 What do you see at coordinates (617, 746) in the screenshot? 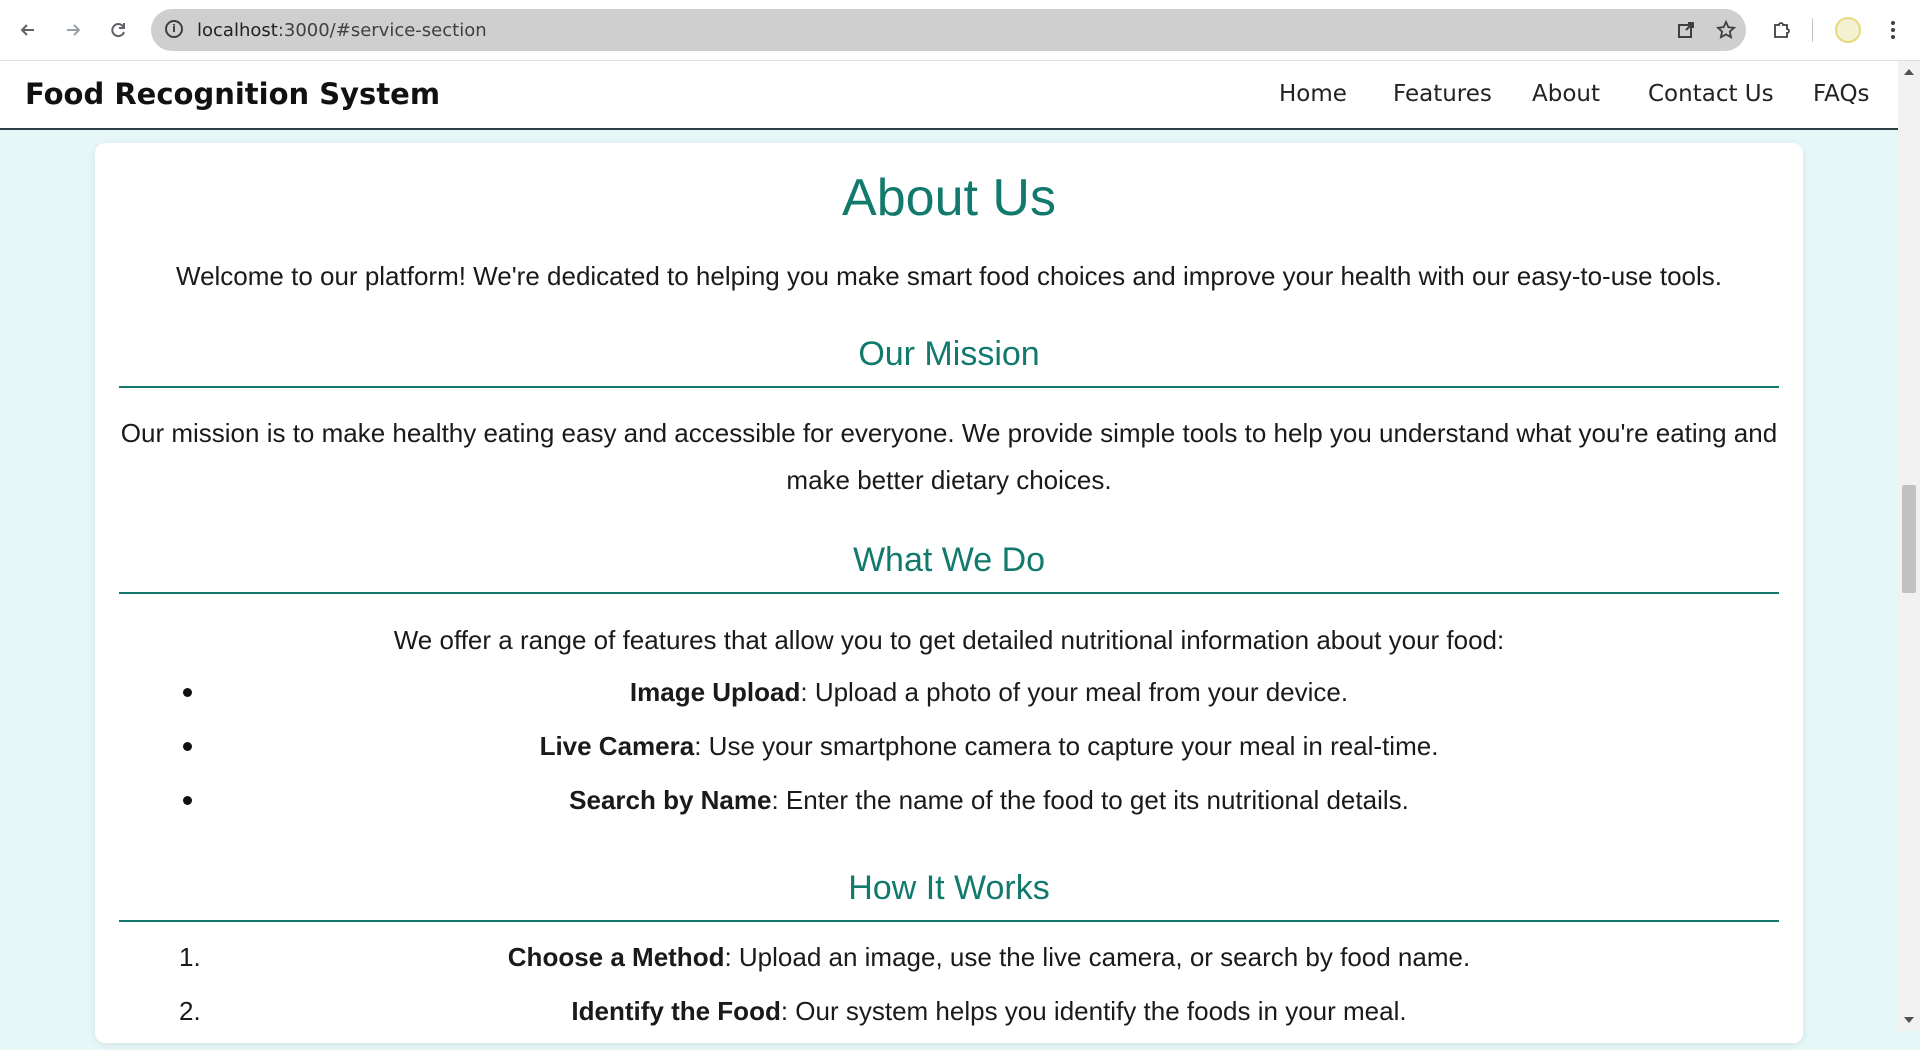
I see `feature-title: Live Camera` at bounding box center [617, 746].